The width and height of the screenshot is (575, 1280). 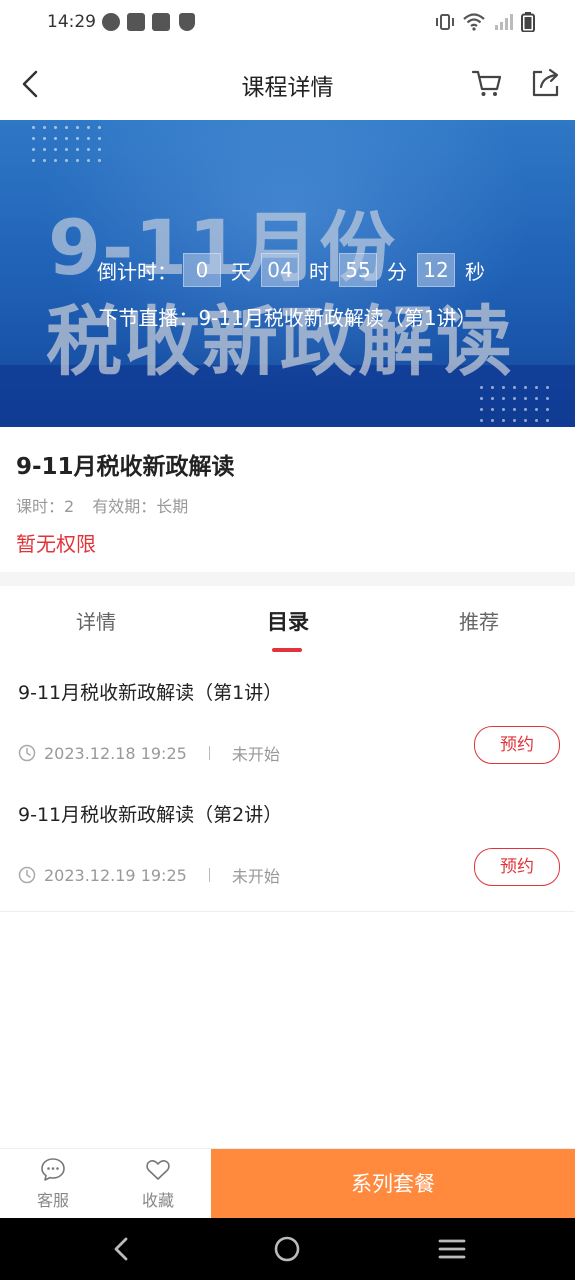 I want to click on course-info: 9-11月税收新政解读 课时：2 有效期：长期 暂无权限, so click(x=287, y=499).